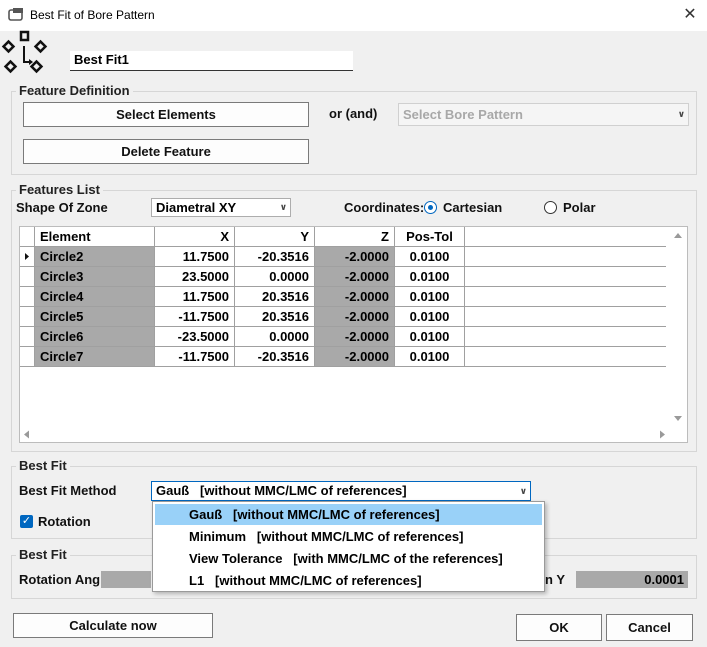 The image size is (707, 647). Describe the element at coordinates (95, 257) in the screenshot. I see `cell-element: Circle2` at that location.